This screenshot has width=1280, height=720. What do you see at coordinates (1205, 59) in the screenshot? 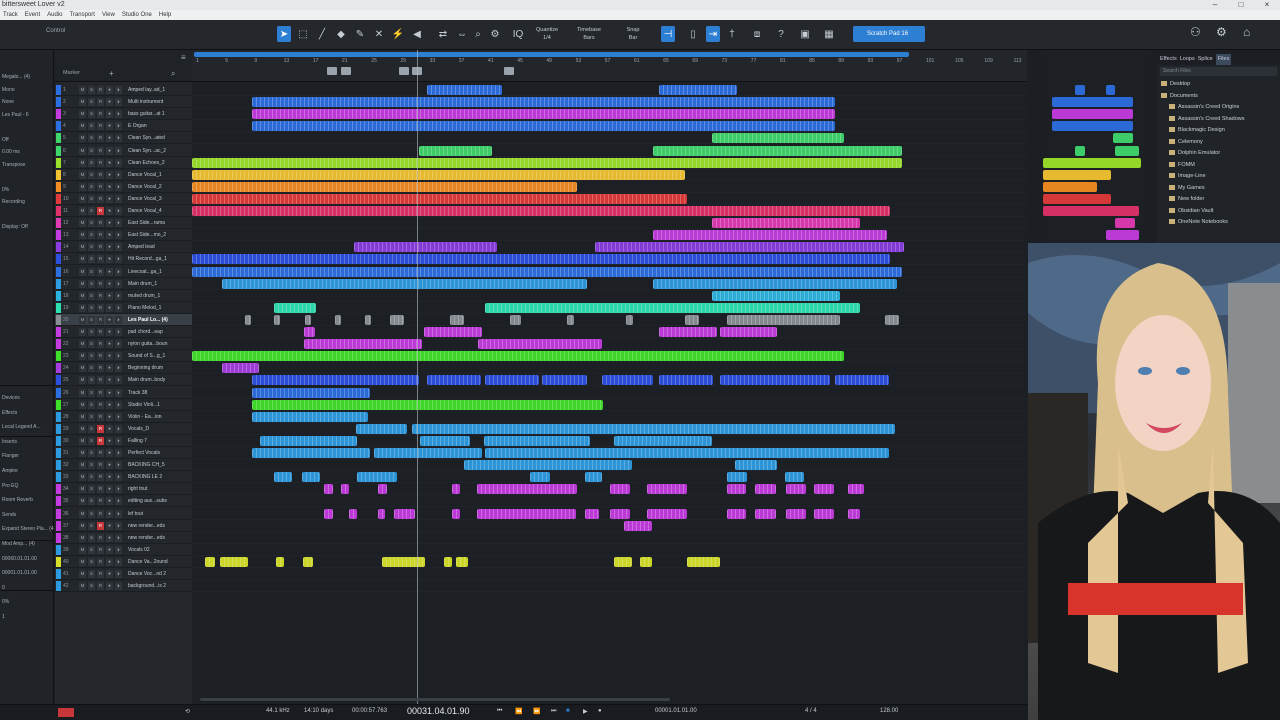
I see `browser-tab: Splice` at bounding box center [1205, 59].